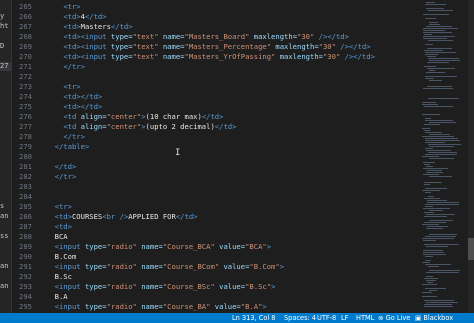 This screenshot has height=323, width=474. Describe the element at coordinates (76, 17) in the screenshot. I see `code-line: <td>4</td>` at that location.